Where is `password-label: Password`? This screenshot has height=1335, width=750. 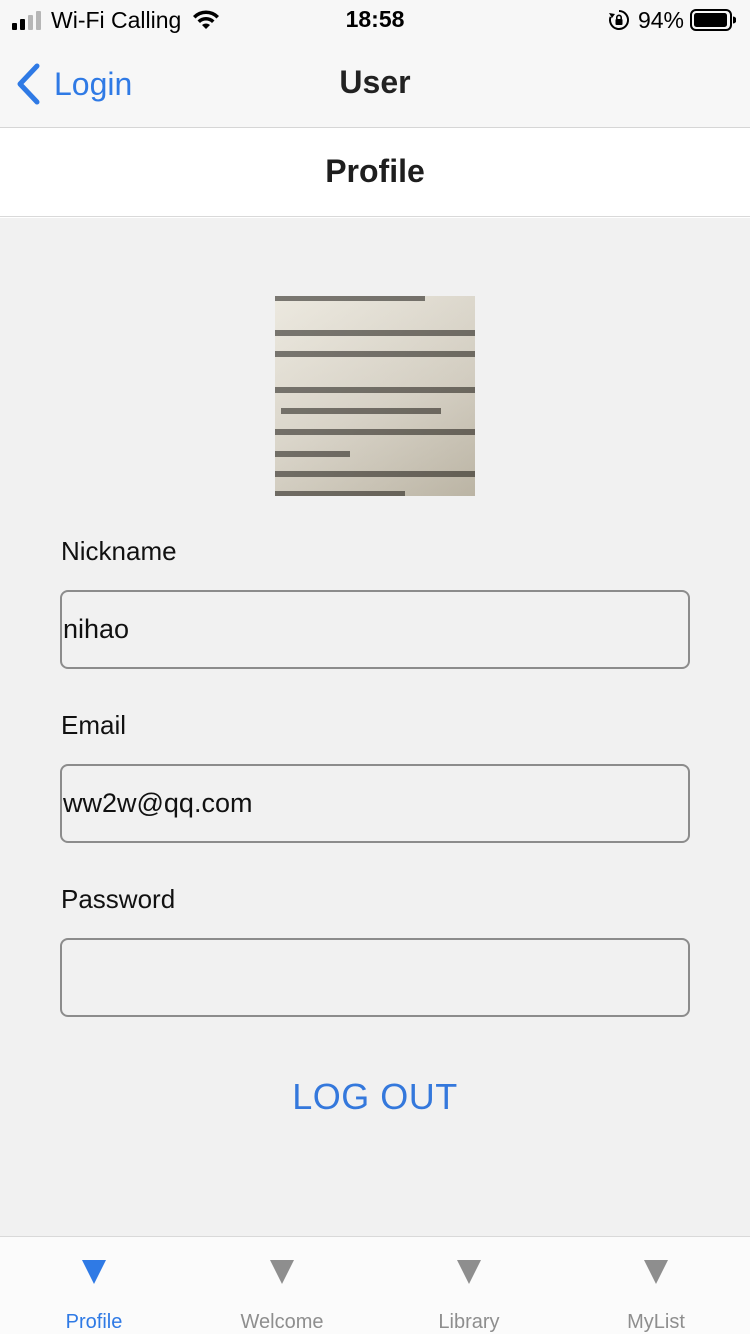
password-label: Password is located at coordinates (118, 899).